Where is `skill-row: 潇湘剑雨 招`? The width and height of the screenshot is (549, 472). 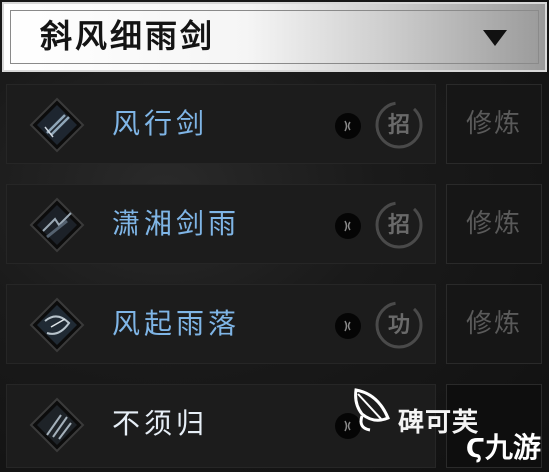 skill-row: 潇湘剑雨 招 is located at coordinates (221, 224).